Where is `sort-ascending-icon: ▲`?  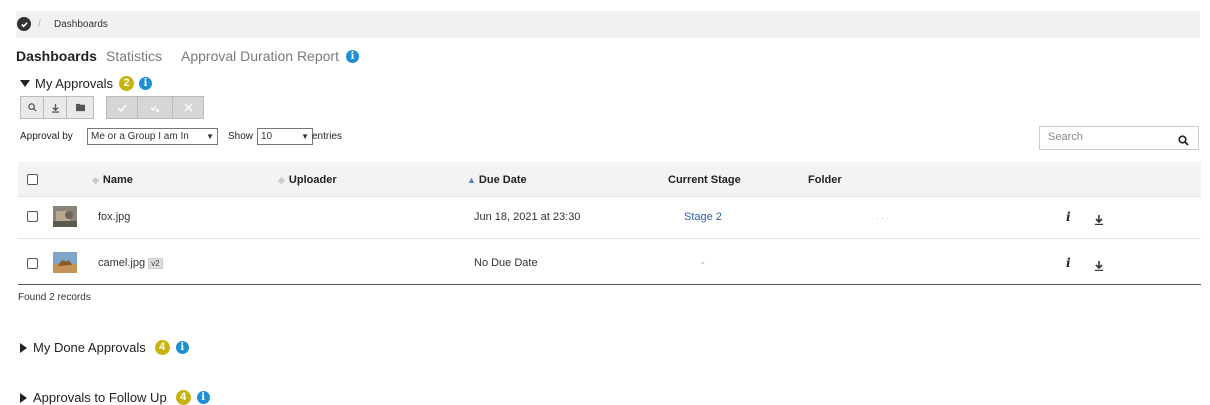
sort-ascending-icon: ▲ is located at coordinates (471, 180).